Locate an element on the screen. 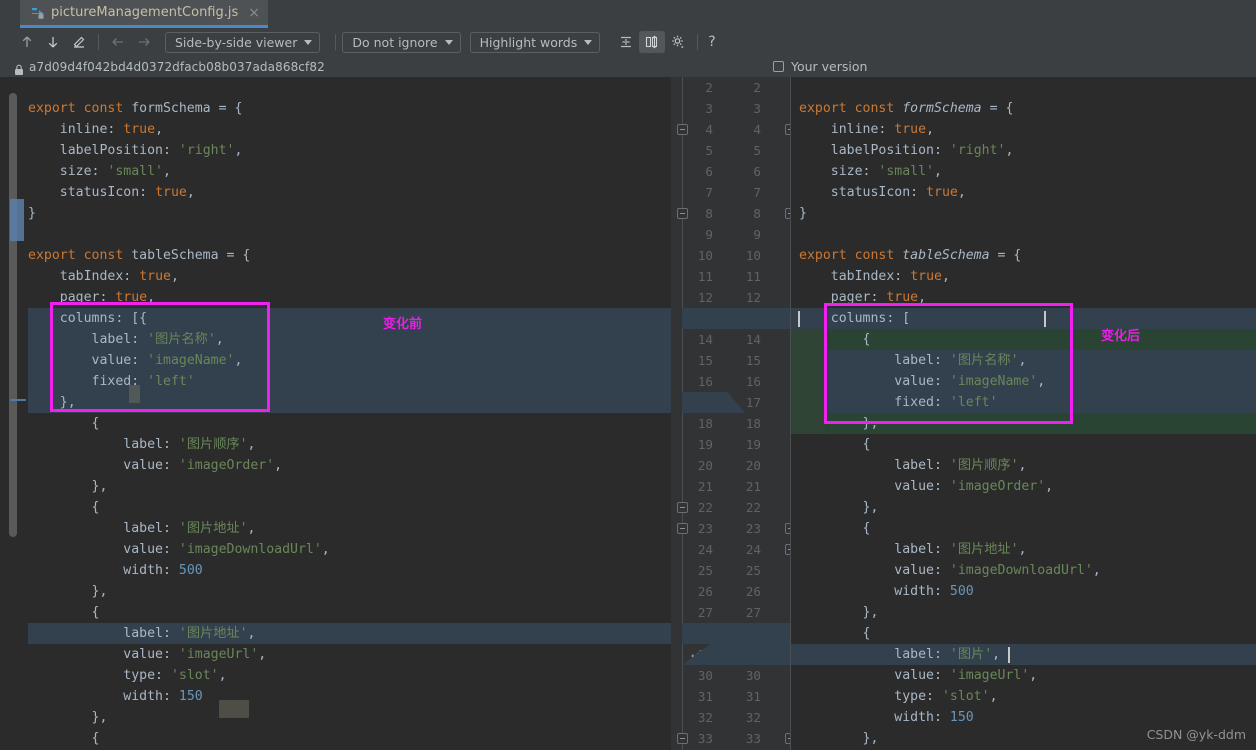 The width and height of the screenshot is (1256, 750). pencil-icon is located at coordinates (79, 42).